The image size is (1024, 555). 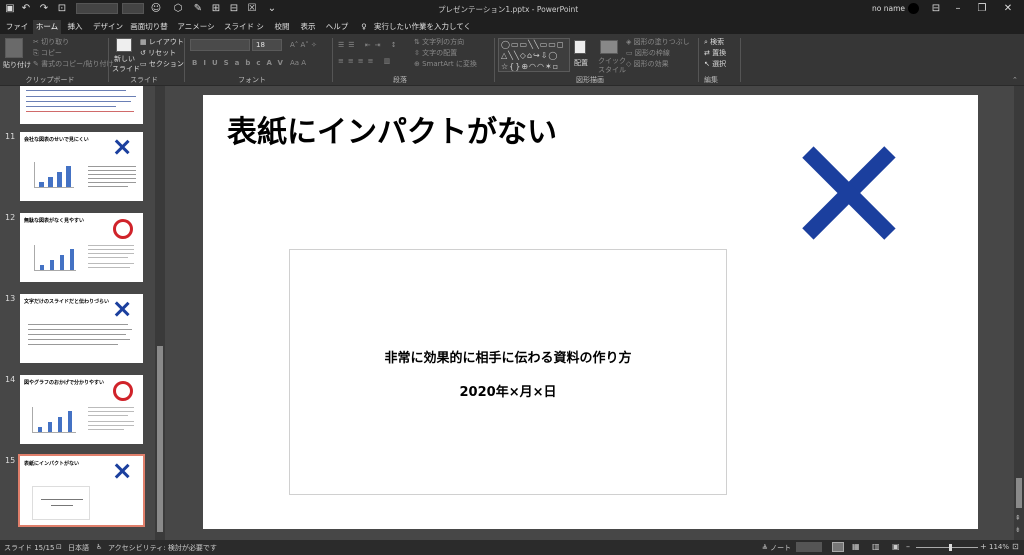 I want to click on arrange-button: 配置, so click(x=581, y=63).